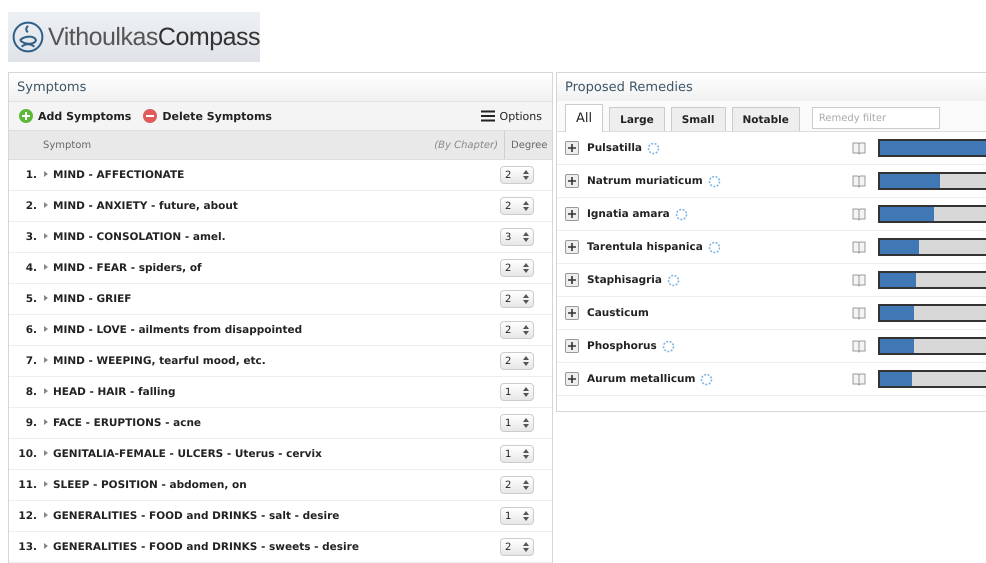 The image size is (986, 563). I want to click on filter-tab: Small, so click(698, 119).